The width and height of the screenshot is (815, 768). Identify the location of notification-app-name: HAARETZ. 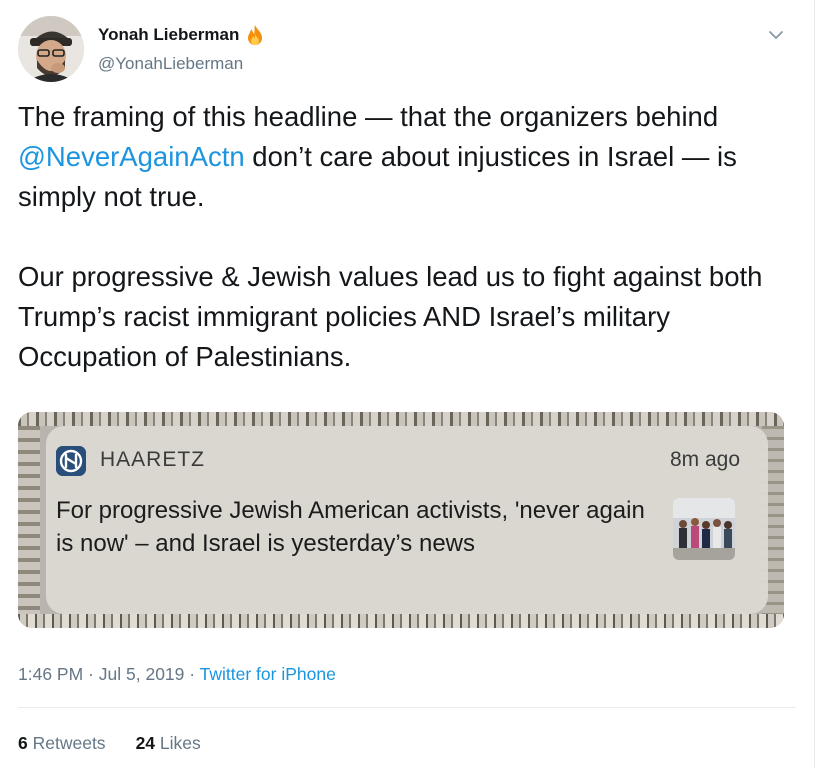
(153, 459).